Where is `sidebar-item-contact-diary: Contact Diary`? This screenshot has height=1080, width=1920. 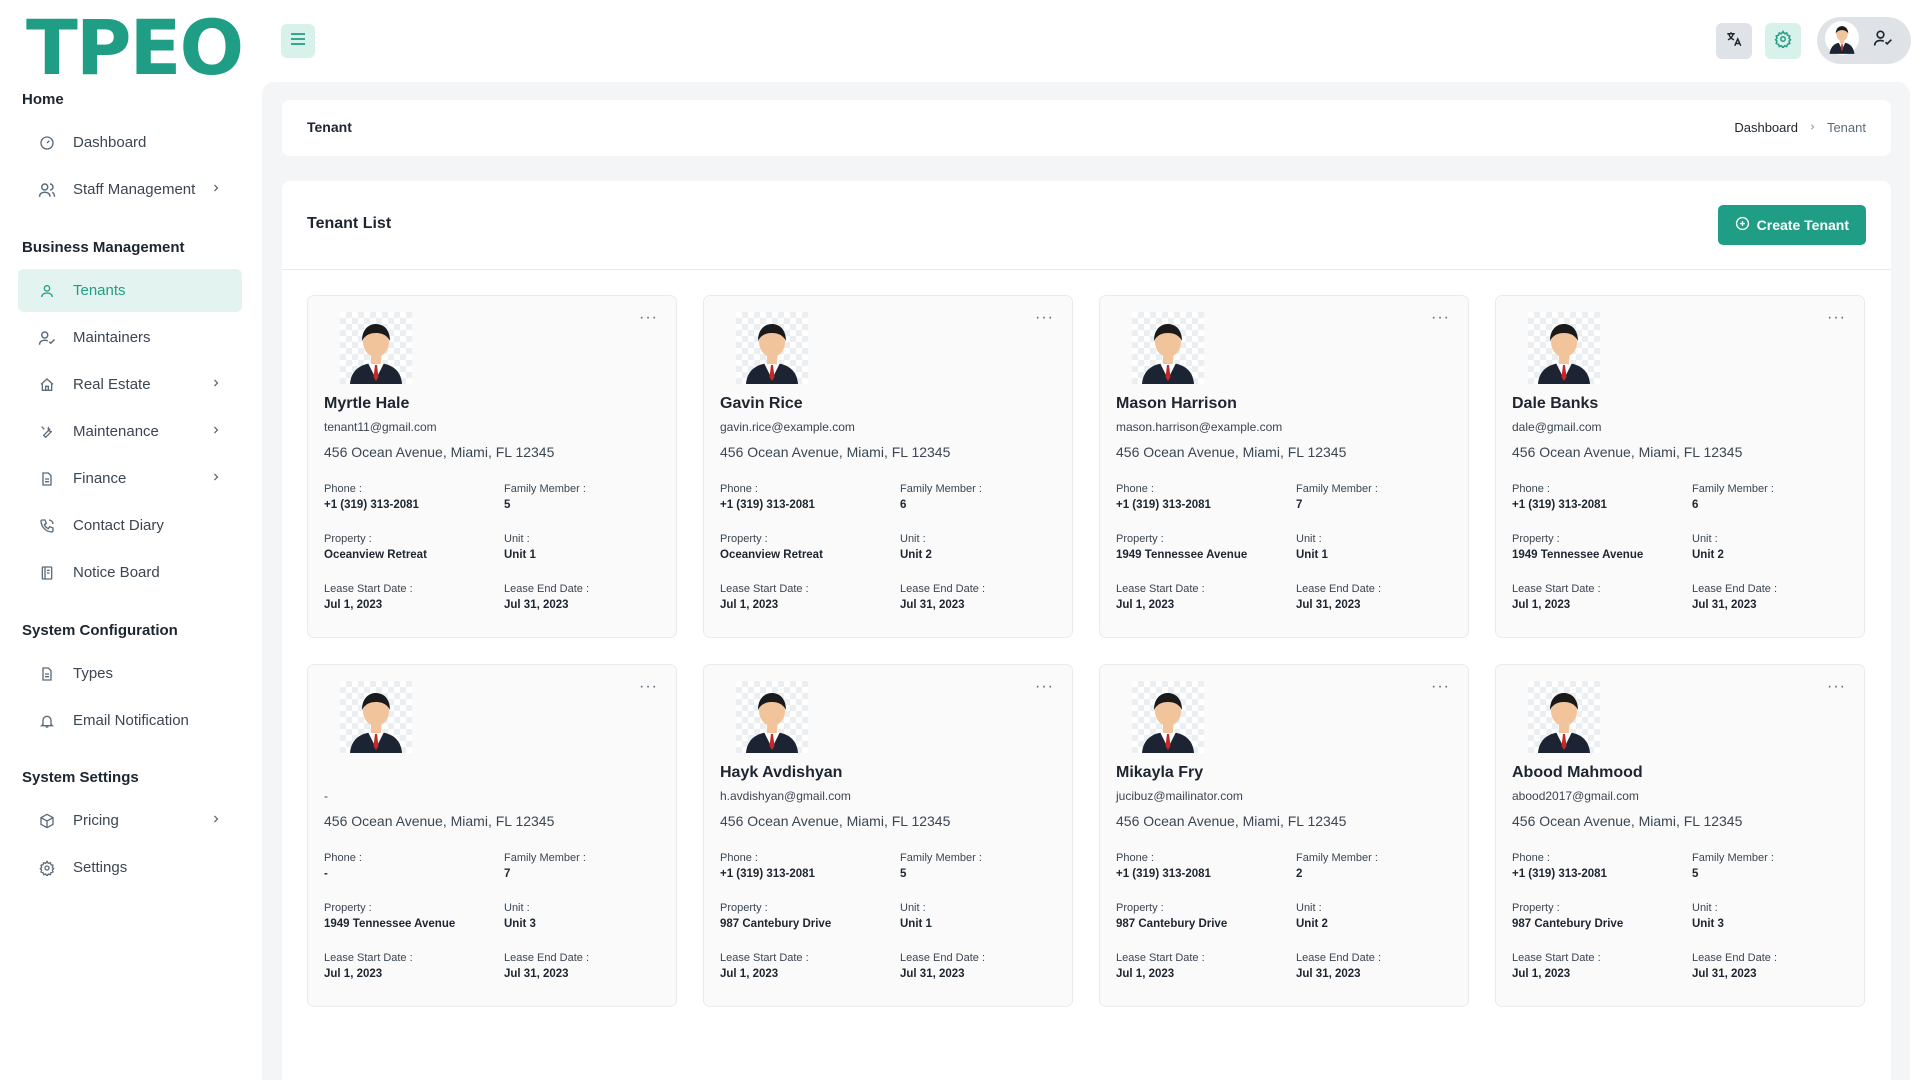 sidebar-item-contact-diary: Contact Diary is located at coordinates (130, 525).